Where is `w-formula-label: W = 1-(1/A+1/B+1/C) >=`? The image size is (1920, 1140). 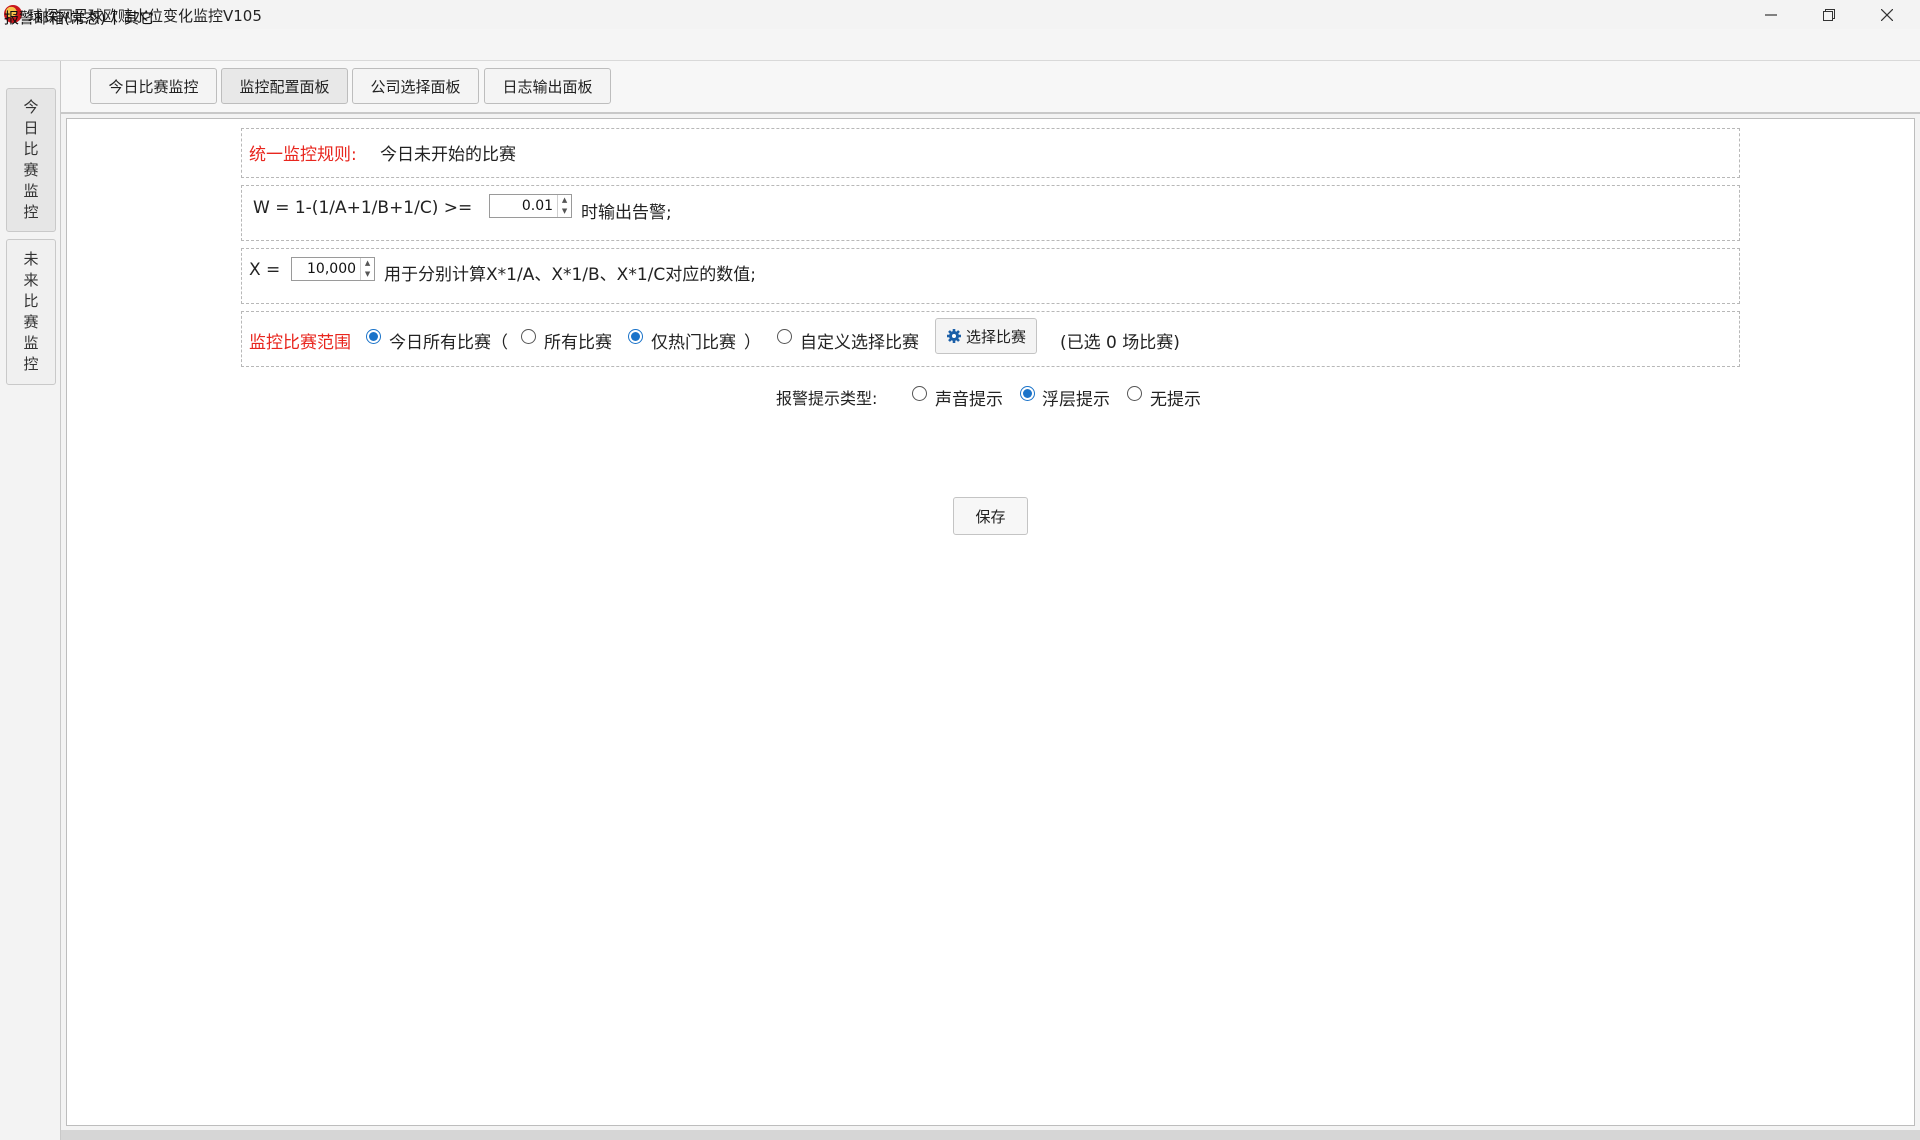 w-formula-label: W = 1-(1/A+1/B+1/C) >= is located at coordinates (363, 208).